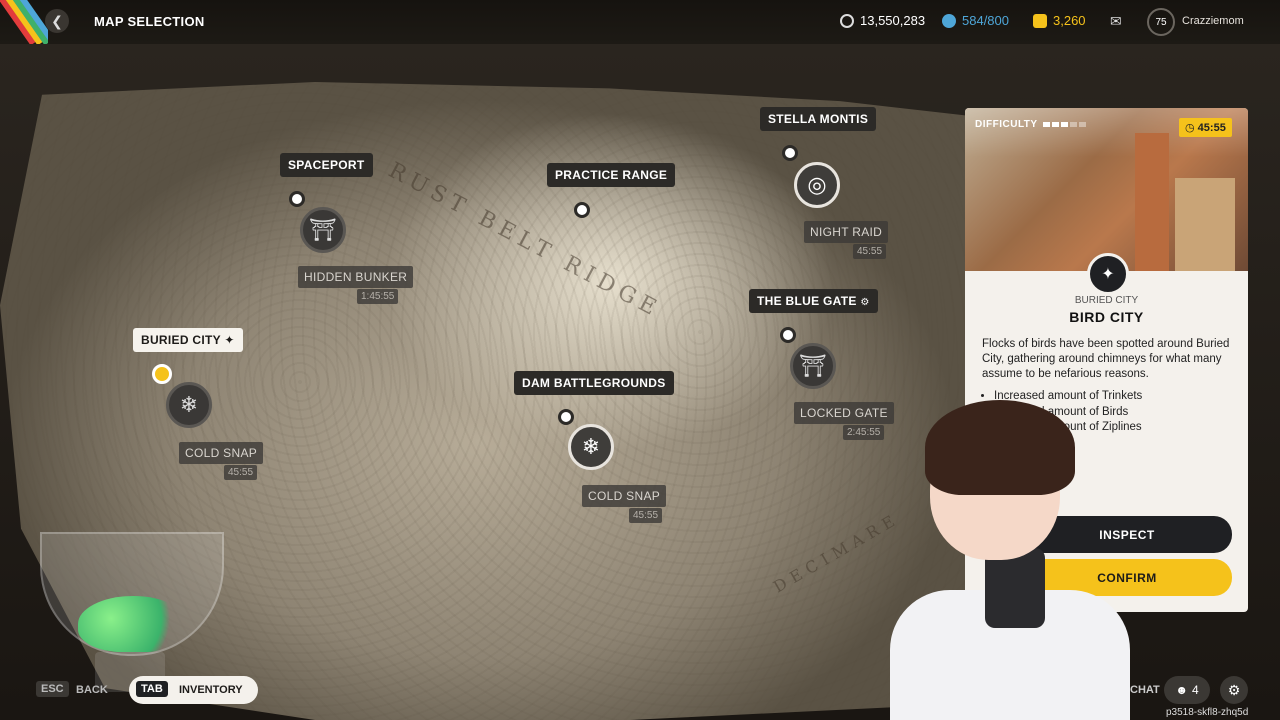 The height and width of the screenshot is (720, 1280). Describe the element at coordinates (582, 210) in the screenshot. I see `location-pin-practice-range` at that location.